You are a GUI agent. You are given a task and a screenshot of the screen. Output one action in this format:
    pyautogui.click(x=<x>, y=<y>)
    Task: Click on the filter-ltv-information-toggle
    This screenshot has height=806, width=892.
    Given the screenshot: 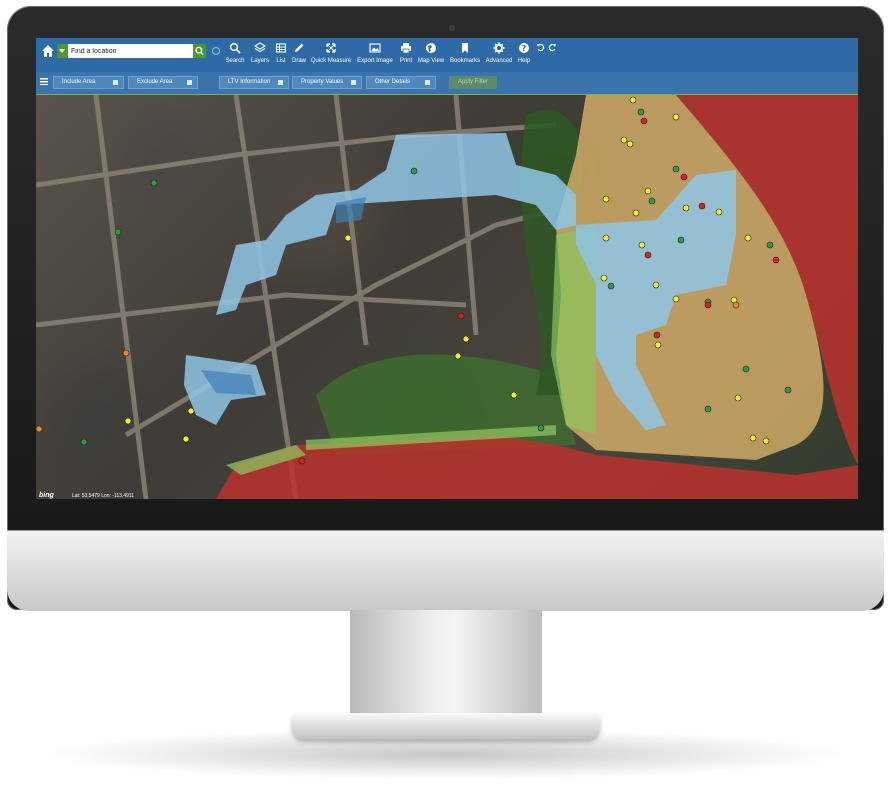 What is the action you would take?
    pyautogui.click(x=280, y=82)
    